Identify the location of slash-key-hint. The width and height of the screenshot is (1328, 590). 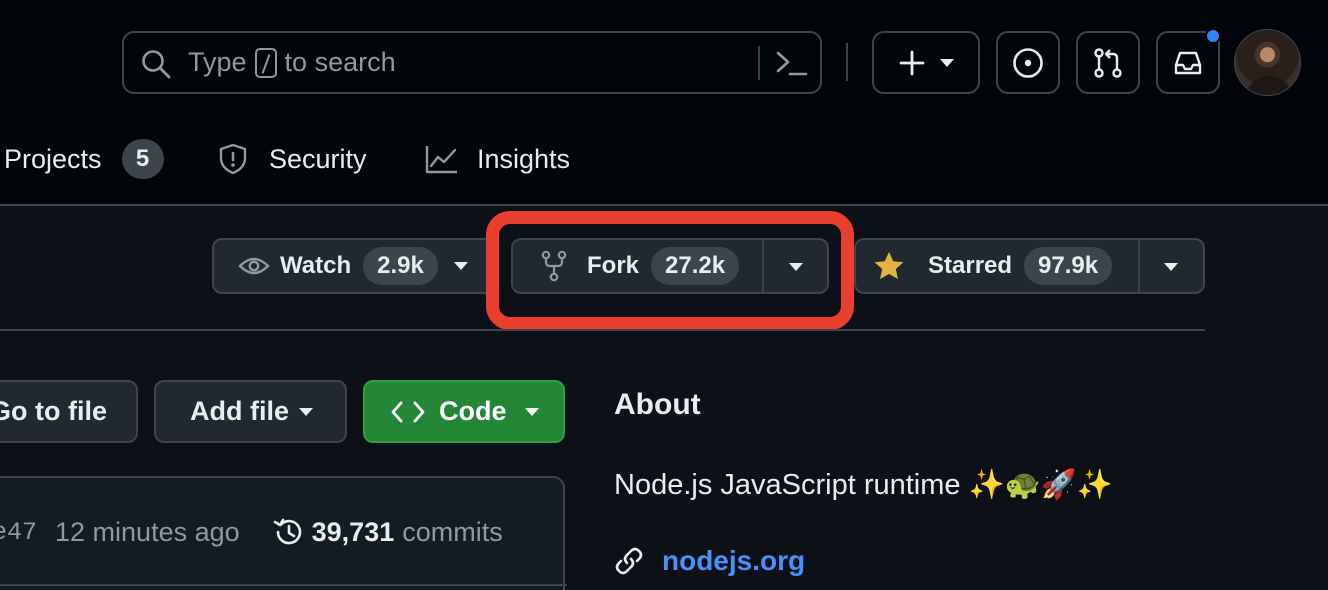
(265, 62).